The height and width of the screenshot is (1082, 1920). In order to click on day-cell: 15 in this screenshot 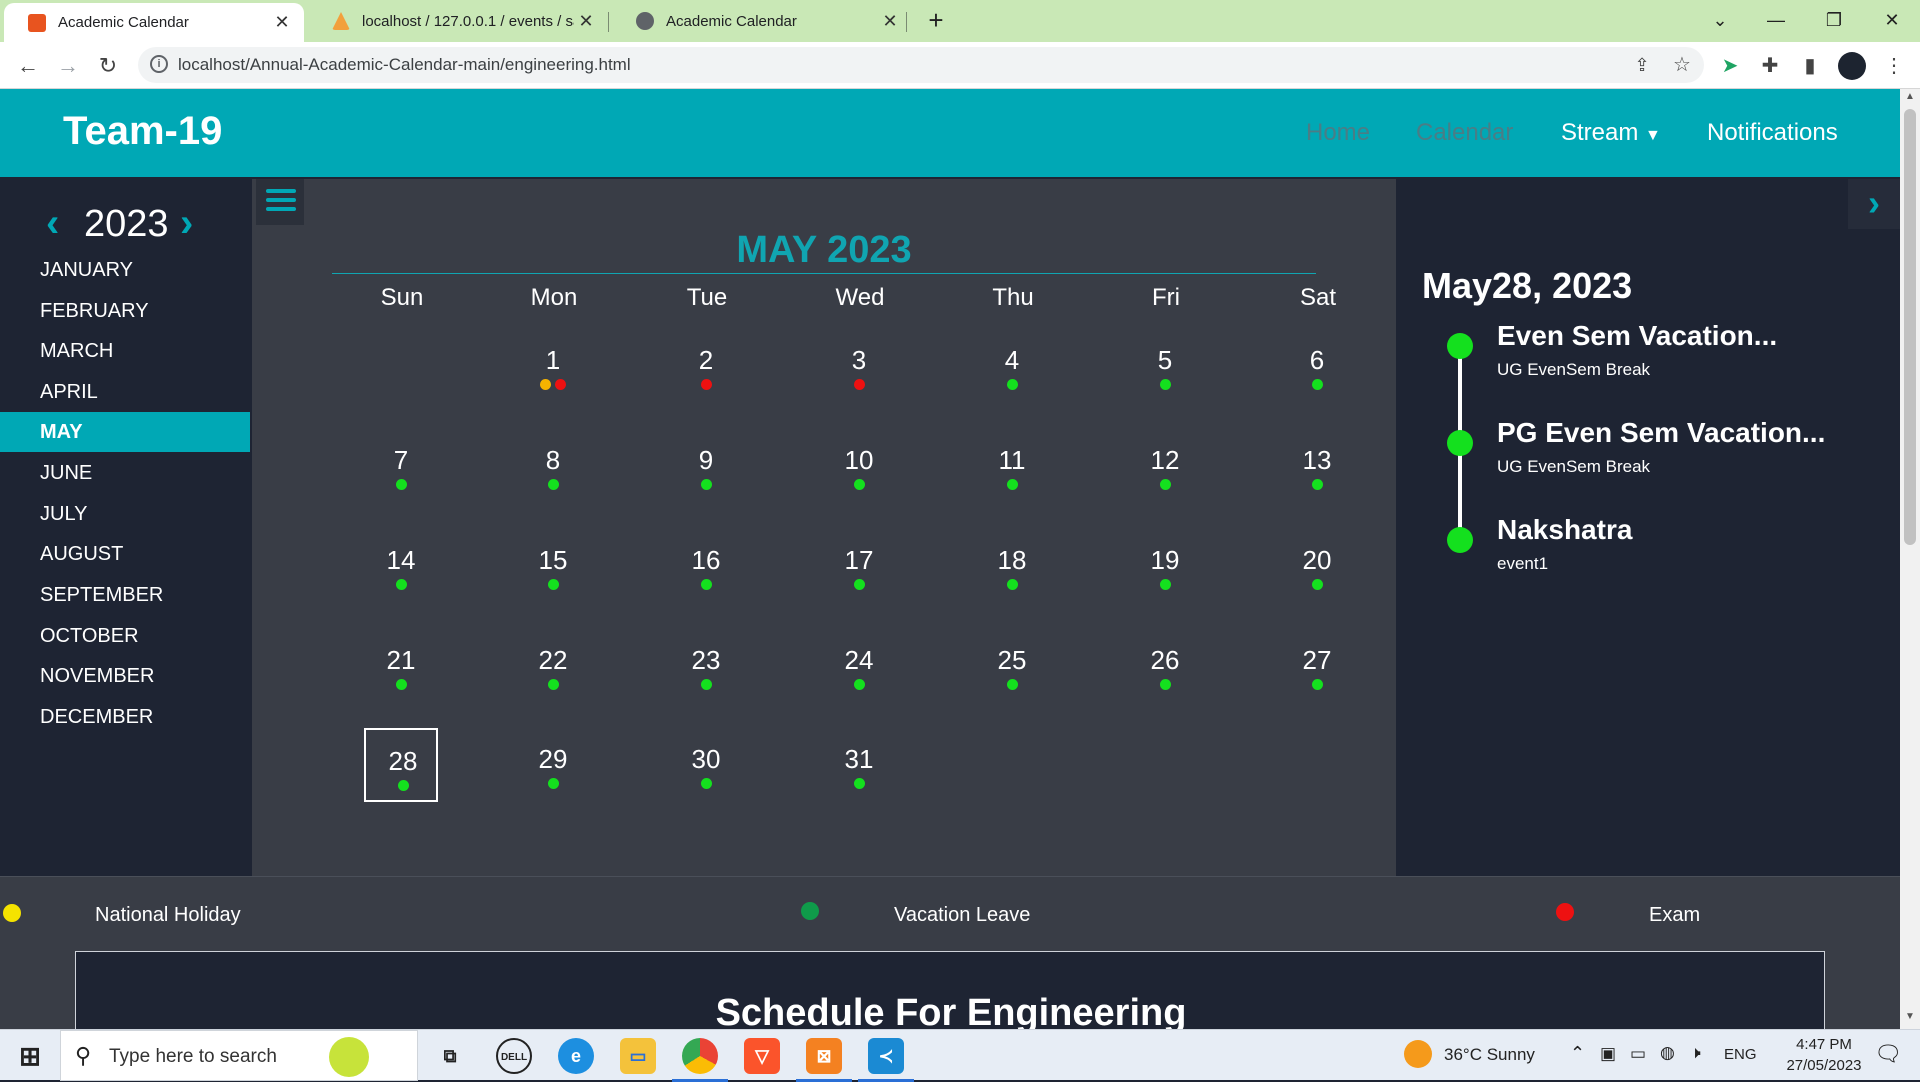, I will do `click(553, 566)`.